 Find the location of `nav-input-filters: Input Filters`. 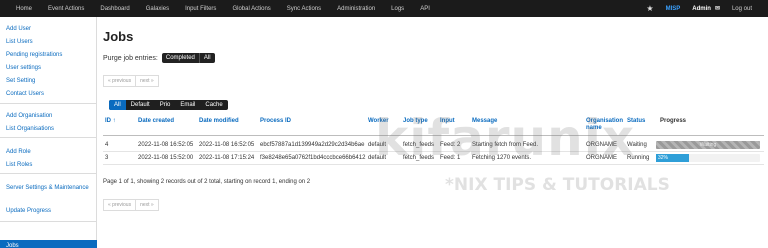

nav-input-filters: Input Filters is located at coordinates (200, 9).